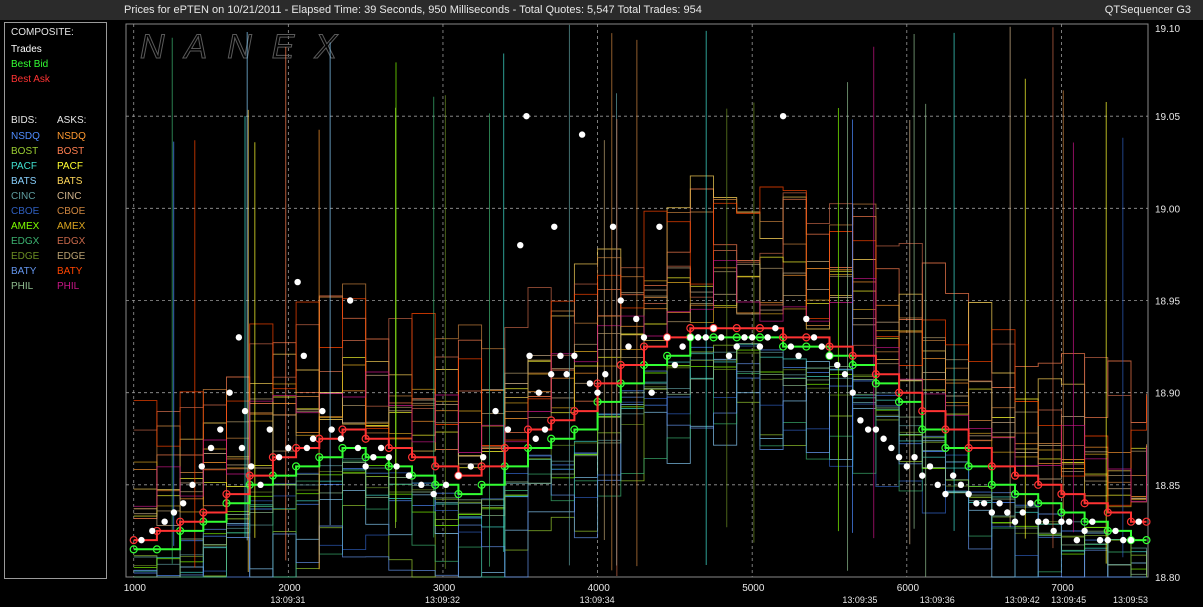 This screenshot has height=607, width=1203. I want to click on x-tick-label: 7000, so click(1062, 588).